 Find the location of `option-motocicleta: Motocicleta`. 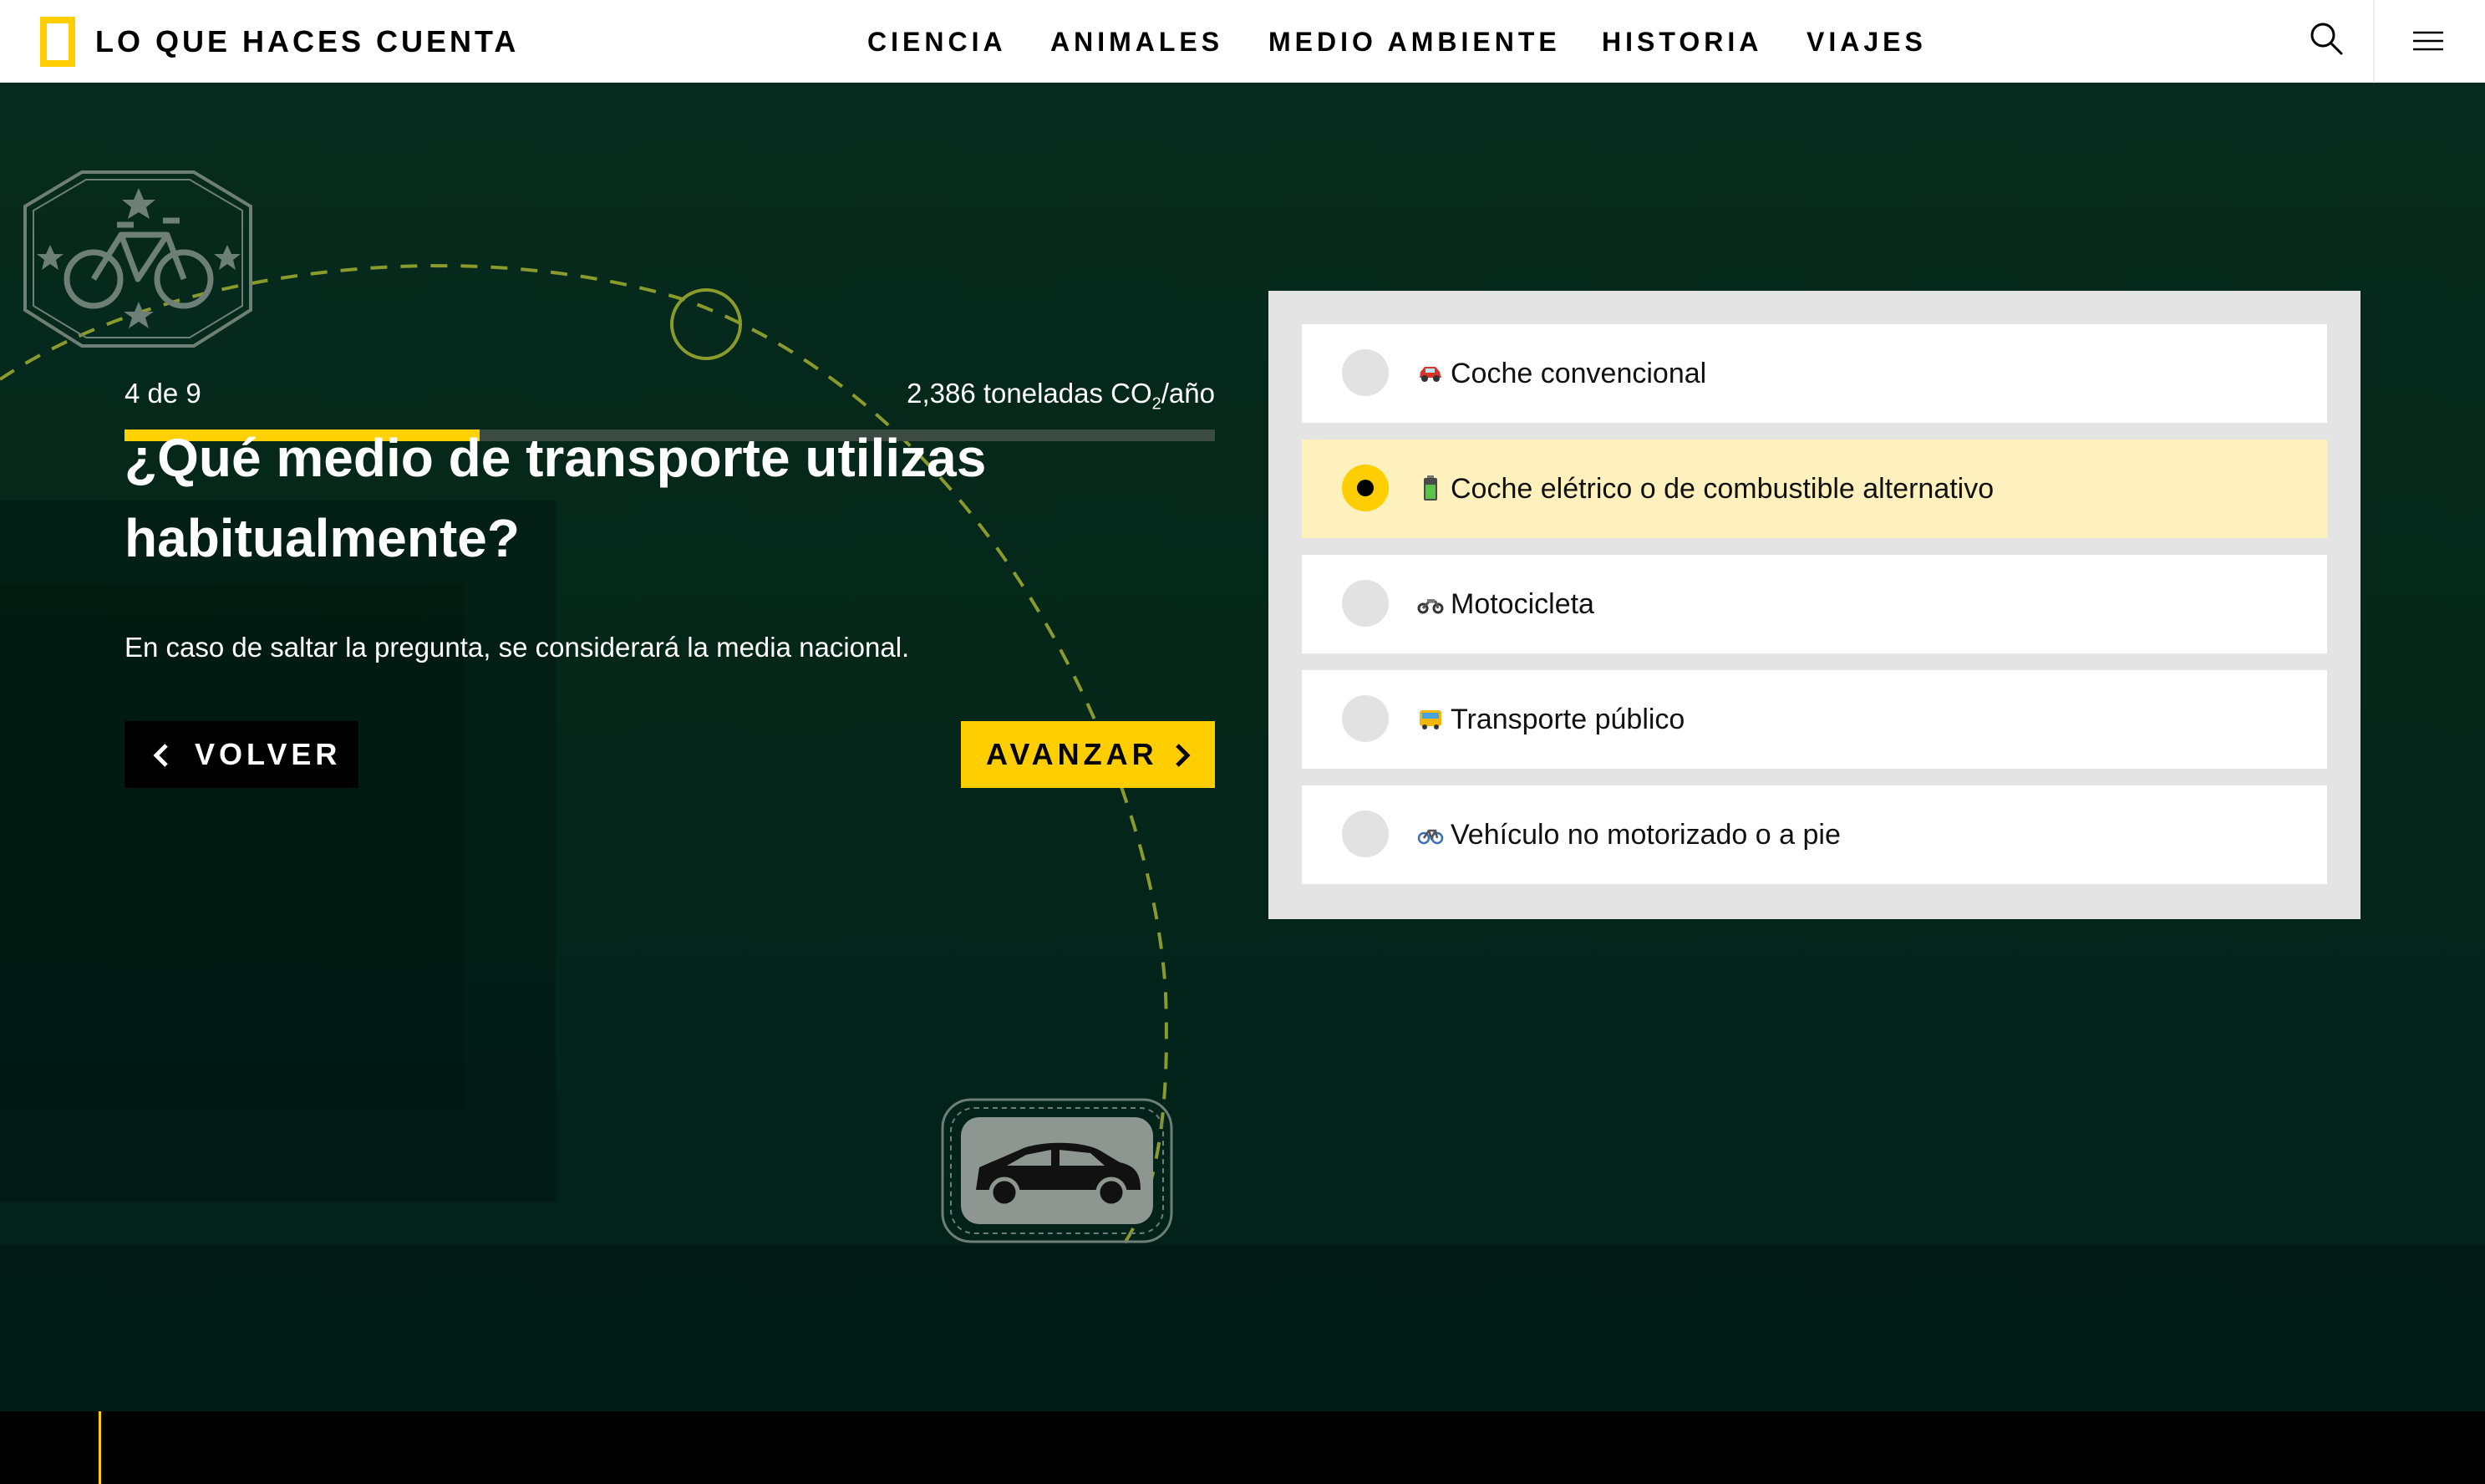

option-motocicleta: Motocicleta is located at coordinates (1815, 604).